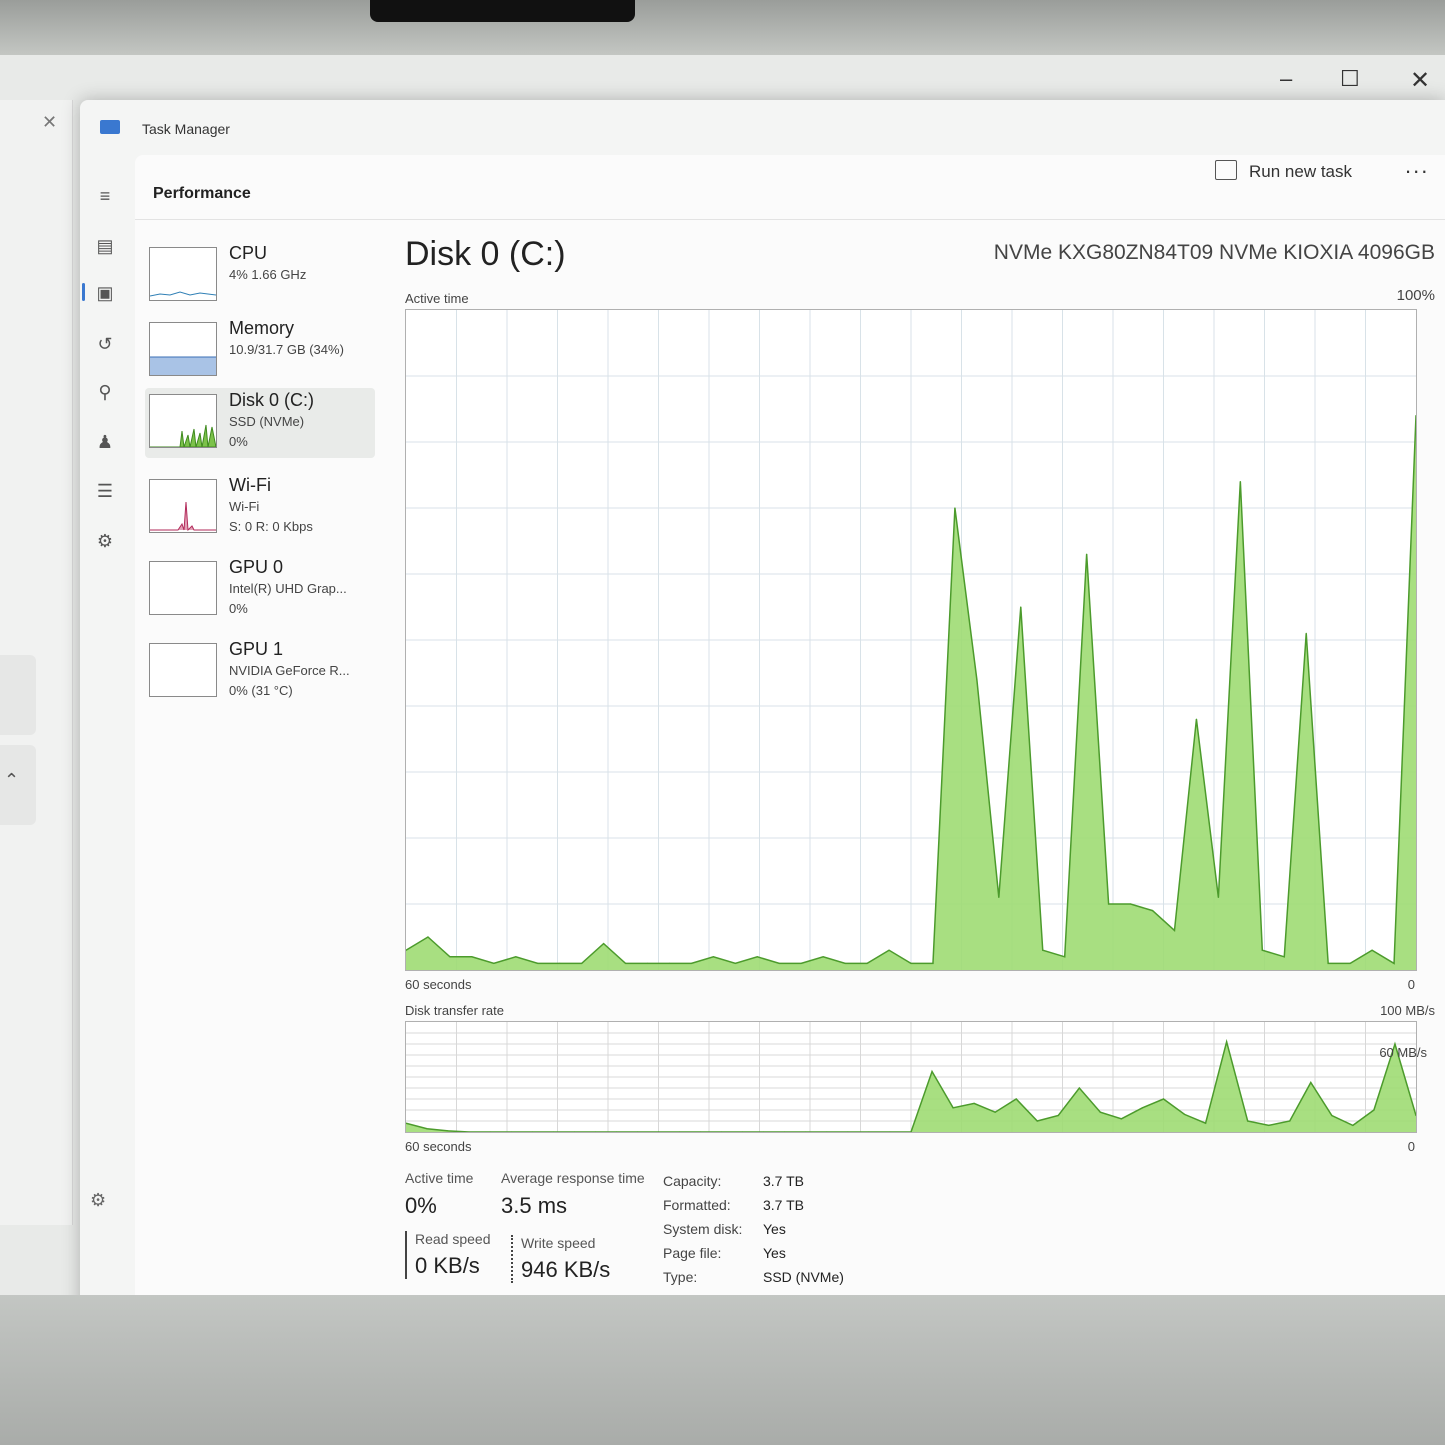 The height and width of the screenshot is (1445, 1445). What do you see at coordinates (437, 298) in the screenshot?
I see `active-time-label: Active time` at bounding box center [437, 298].